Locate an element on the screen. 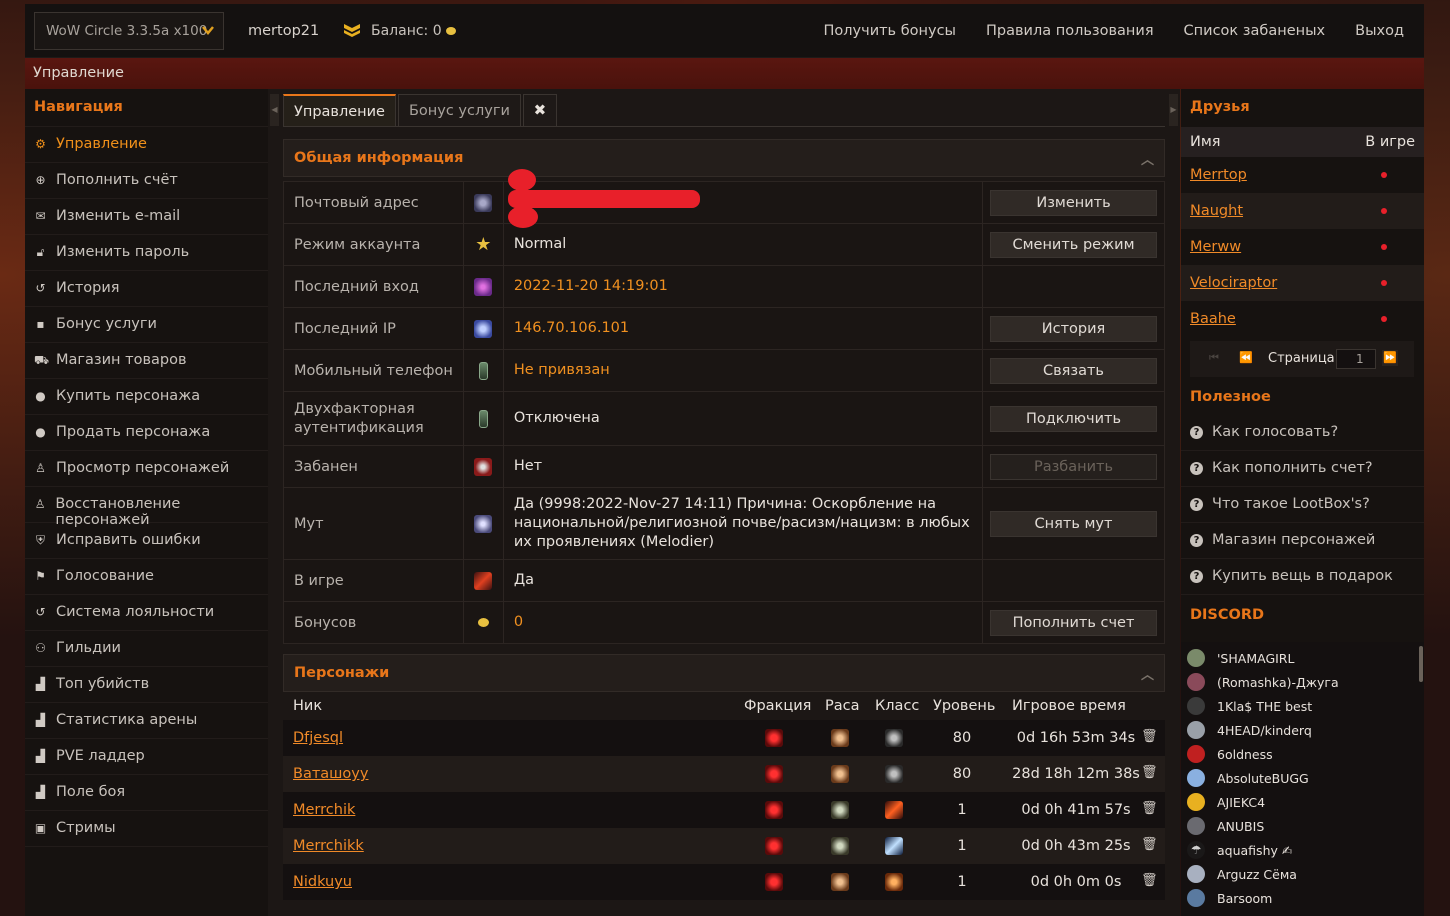 The height and width of the screenshot is (916, 1450). useful-link-vote: ? Как голосовать? is located at coordinates (1302, 433).